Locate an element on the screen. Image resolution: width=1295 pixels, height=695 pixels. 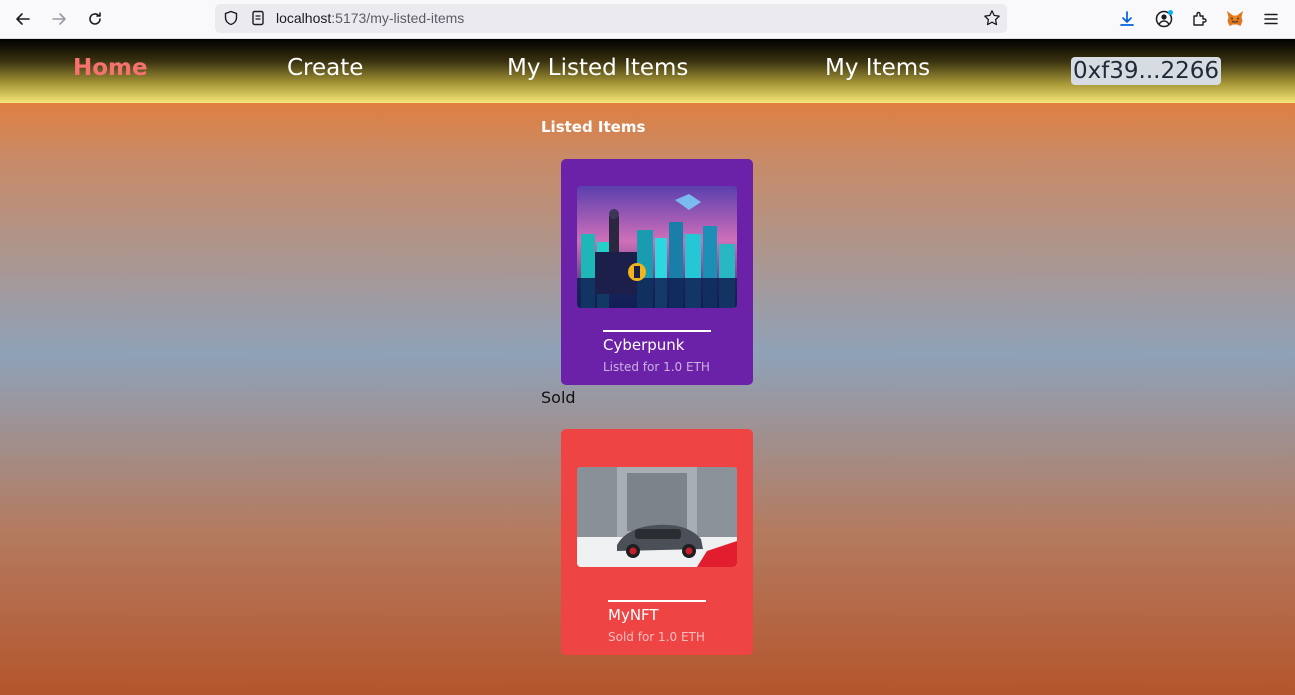
arrow-left-icon is located at coordinates (23, 19).